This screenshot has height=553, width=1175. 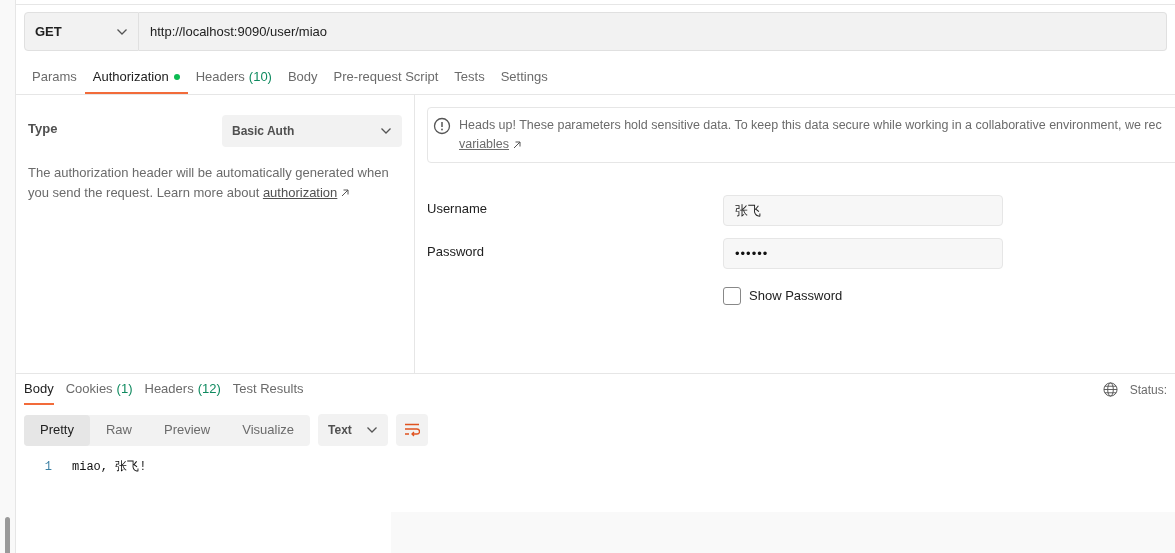 What do you see at coordinates (653, 31) in the screenshot?
I see `url-field: http://localhost:9090/user/miao` at bounding box center [653, 31].